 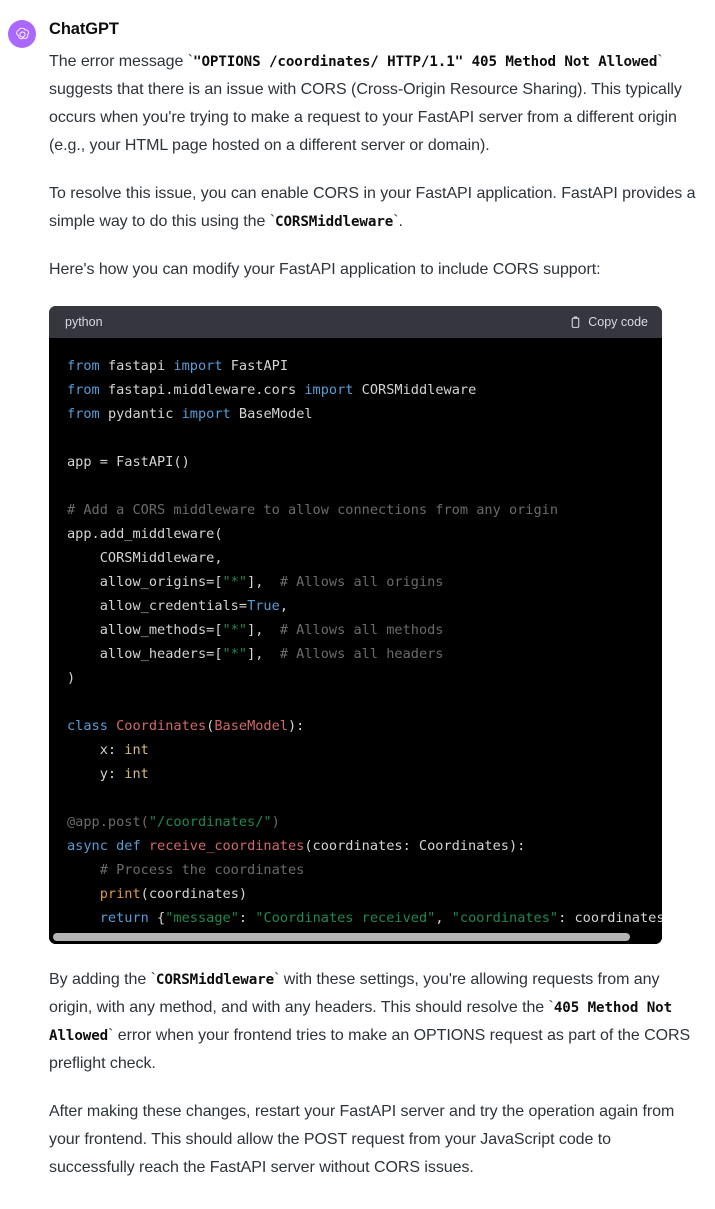 What do you see at coordinates (575, 322) in the screenshot?
I see `clipboard-icon` at bounding box center [575, 322].